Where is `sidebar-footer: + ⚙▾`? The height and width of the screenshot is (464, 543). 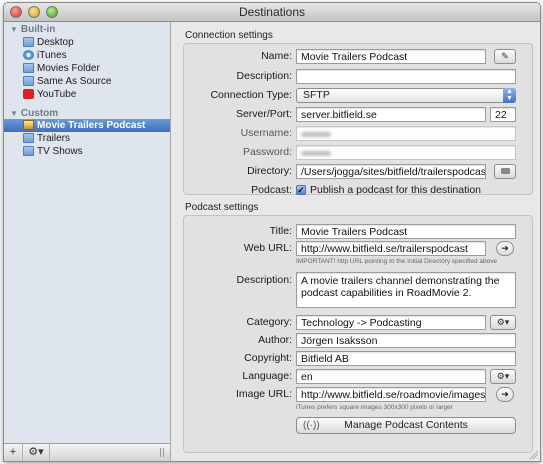
sidebar-footer: + ⚙▾ is located at coordinates (87, 452).